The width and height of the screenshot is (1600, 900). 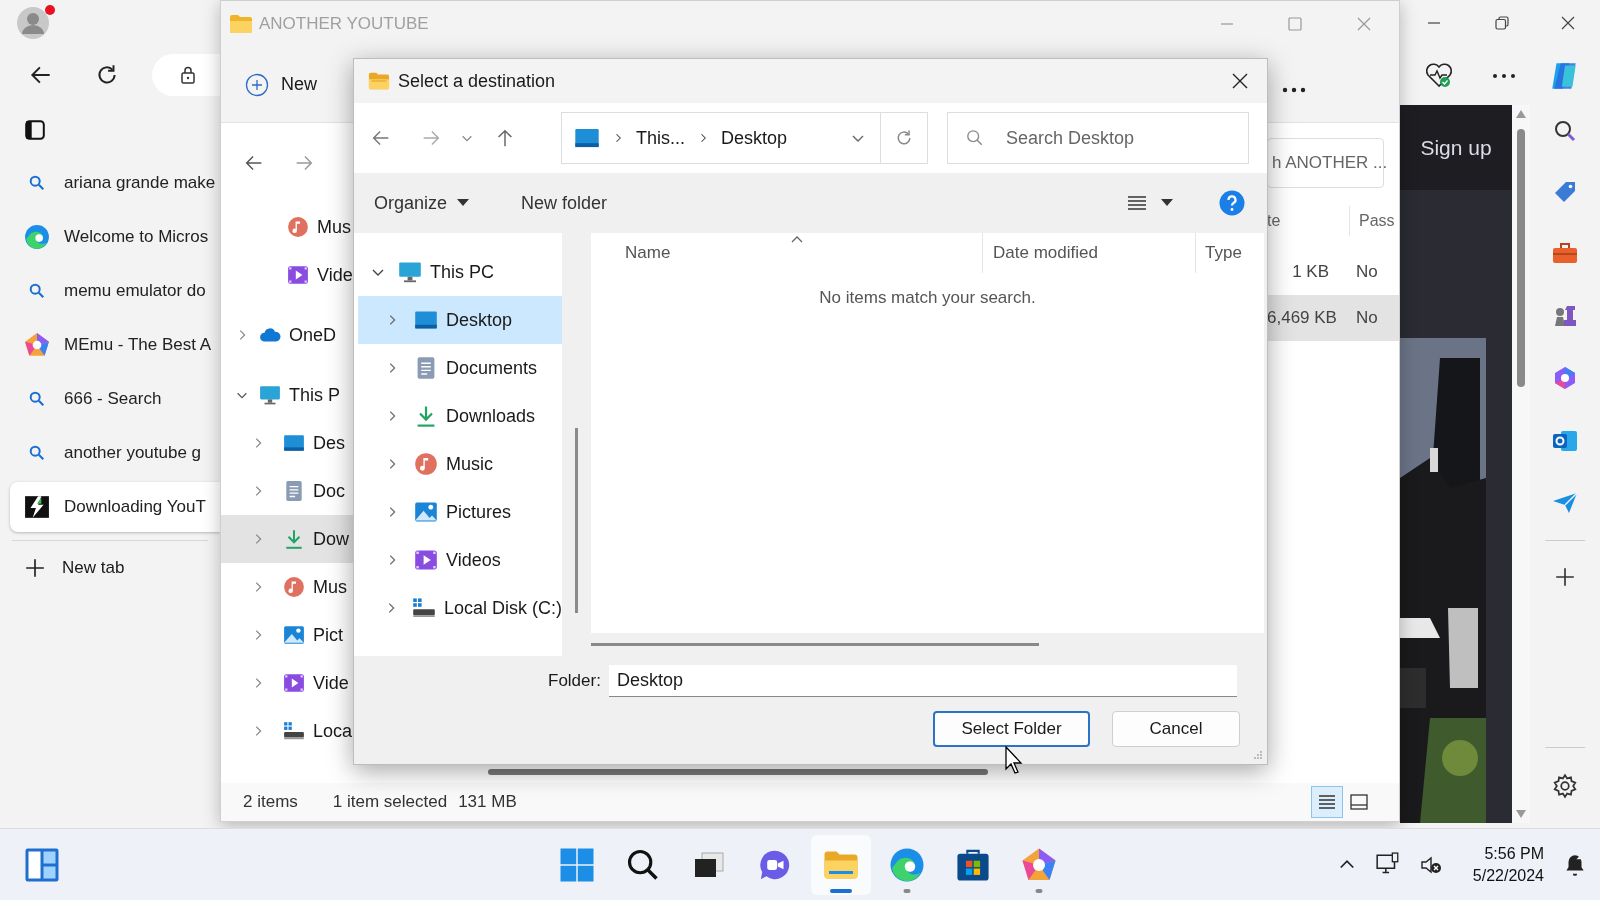 I want to click on empty-message: No items match your search., so click(x=927, y=298).